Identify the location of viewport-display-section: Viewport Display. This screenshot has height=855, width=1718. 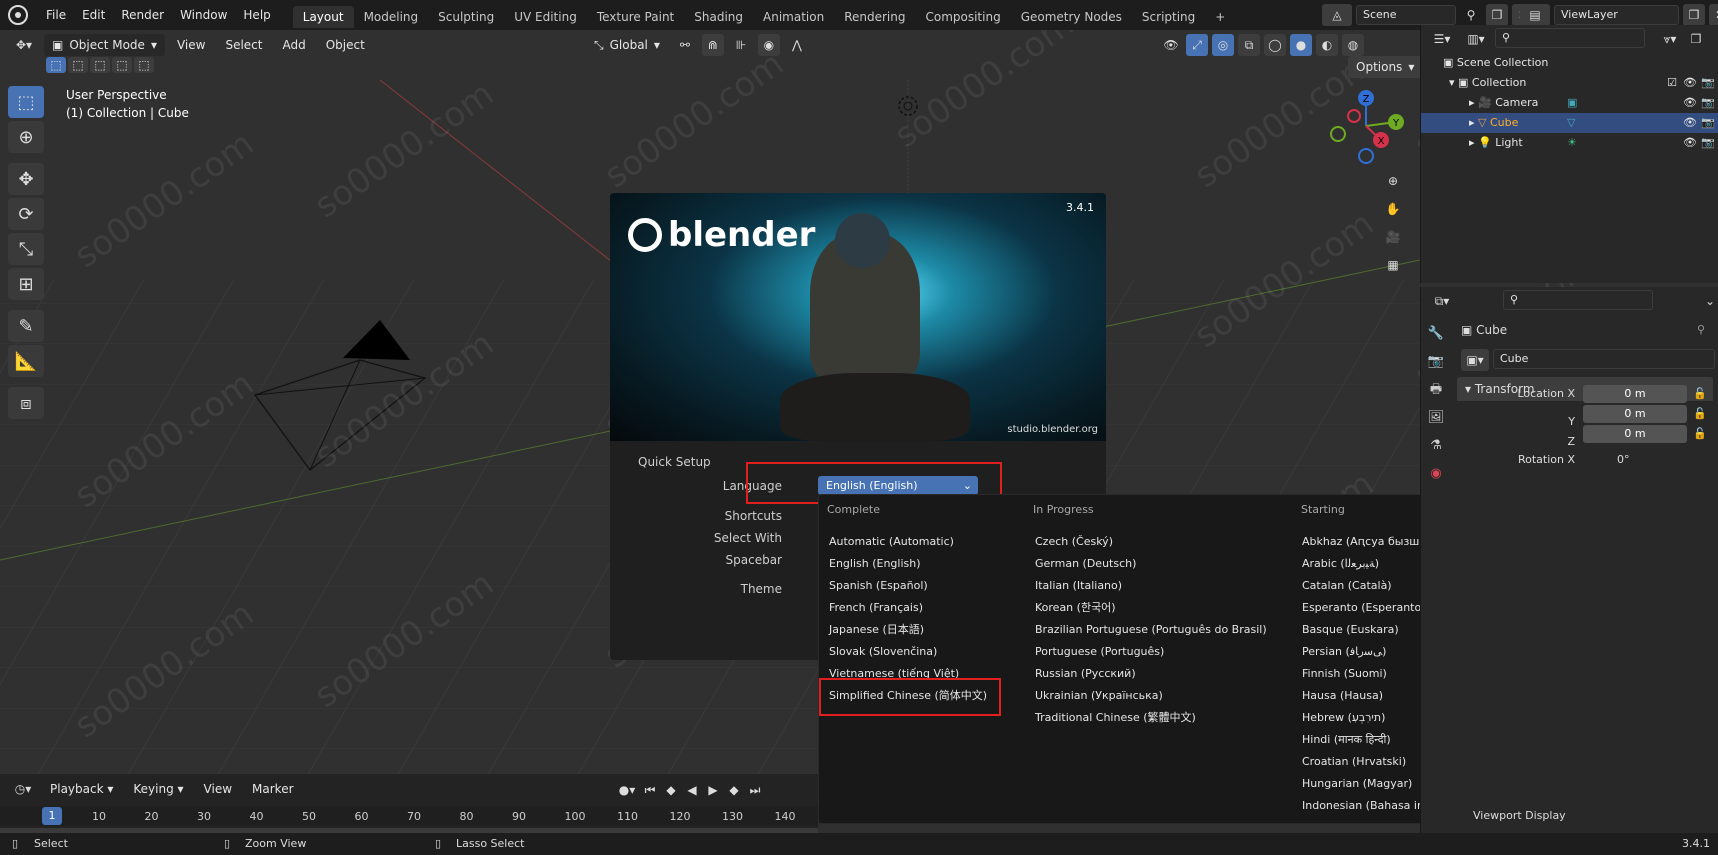
(1519, 815).